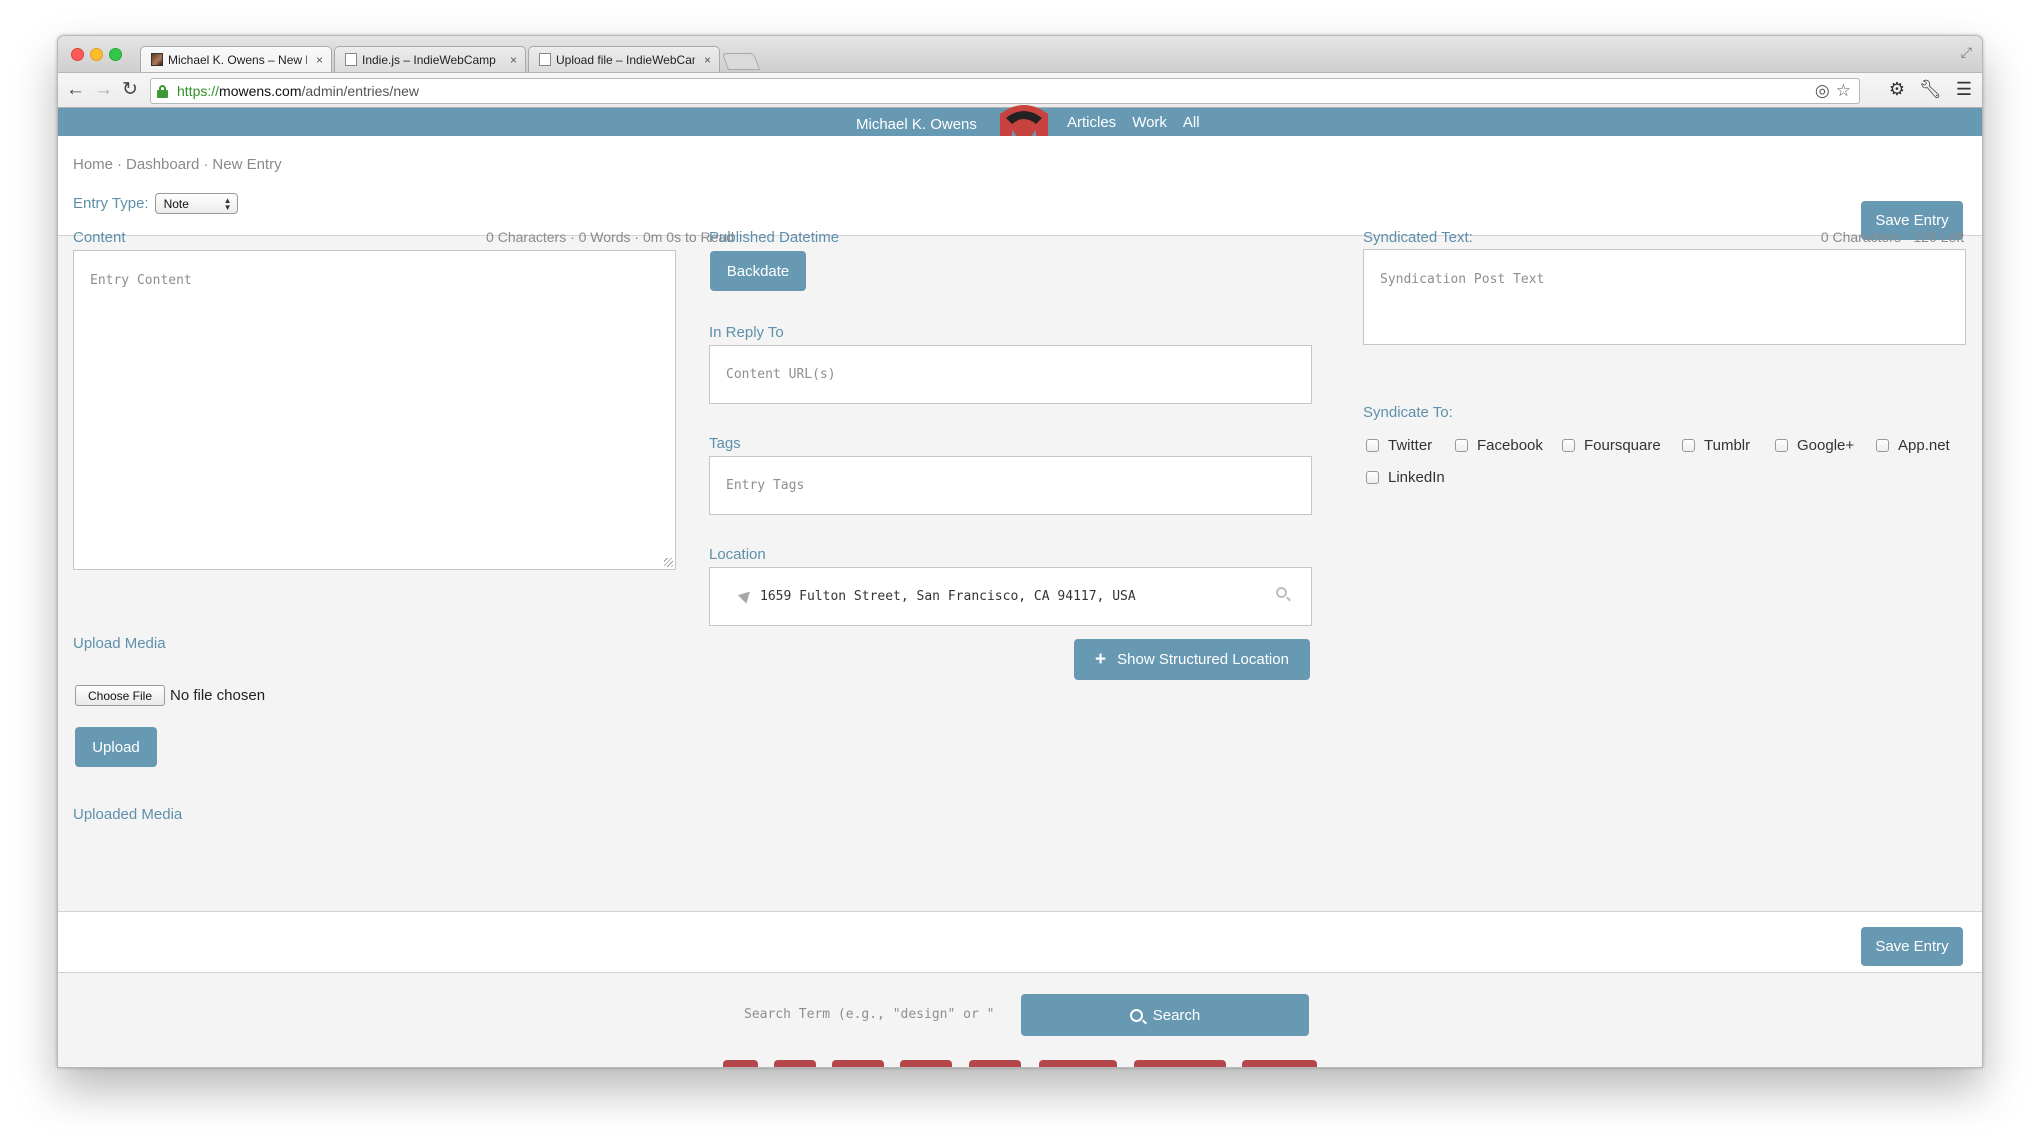 This screenshot has width=2034, height=1144. Describe the element at coordinates (1930, 89) in the screenshot. I see `wrench-icon: 🔧︎` at that location.